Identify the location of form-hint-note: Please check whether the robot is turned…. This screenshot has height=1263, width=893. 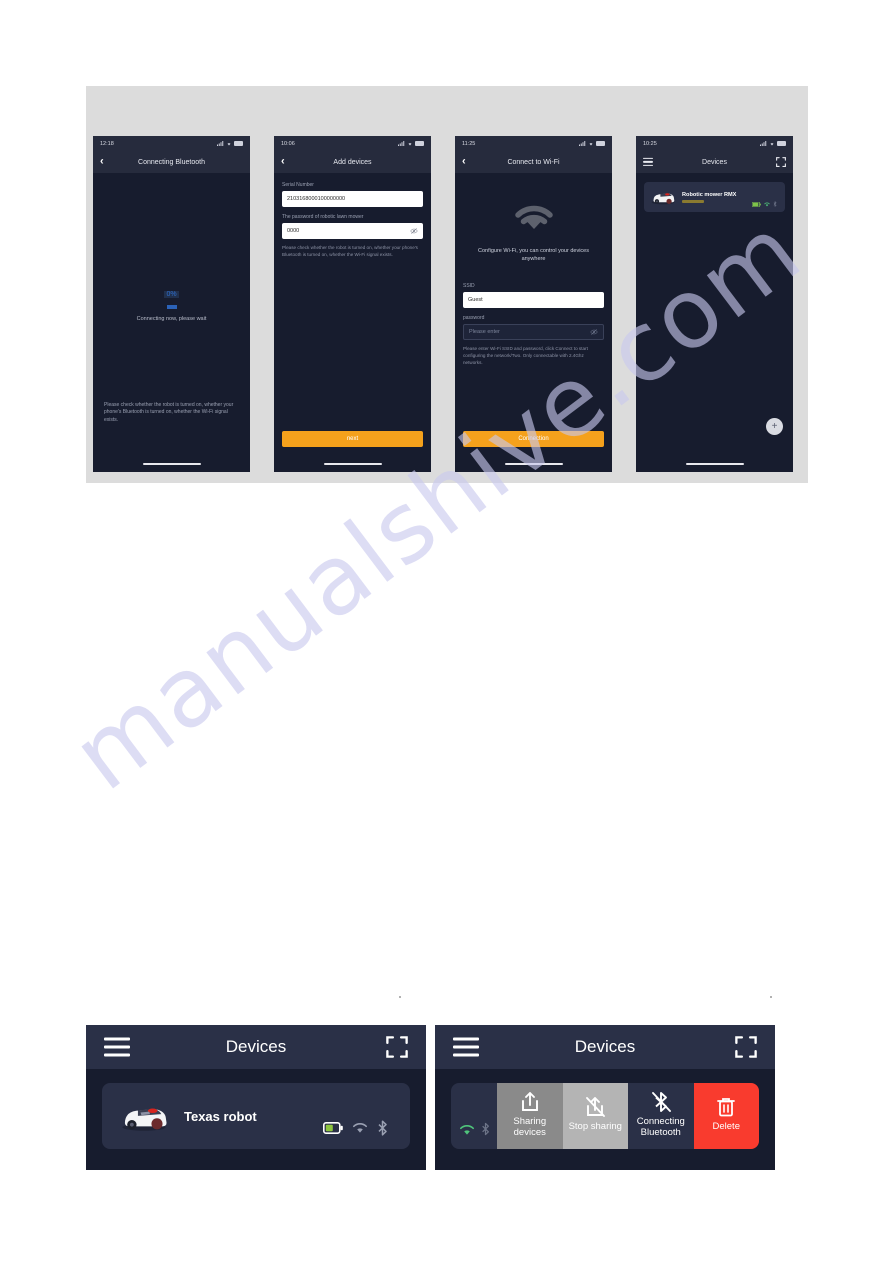
(350, 251).